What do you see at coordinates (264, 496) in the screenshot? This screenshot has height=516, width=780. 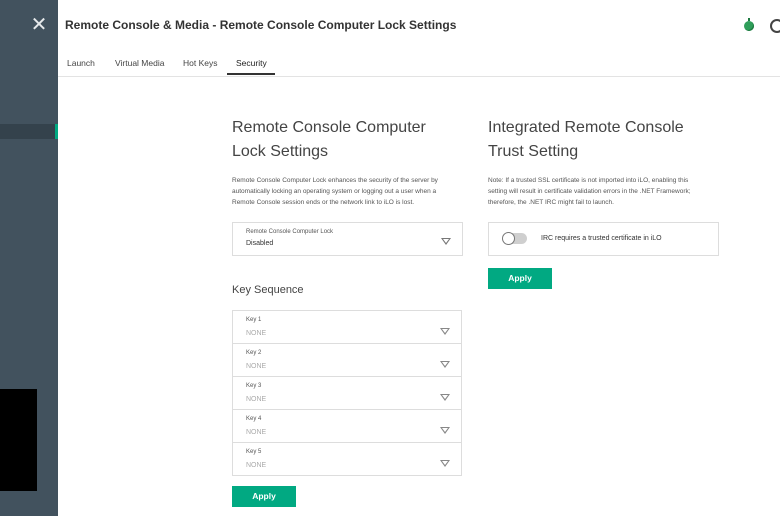 I see `key-sequence-apply-button: Apply` at bounding box center [264, 496].